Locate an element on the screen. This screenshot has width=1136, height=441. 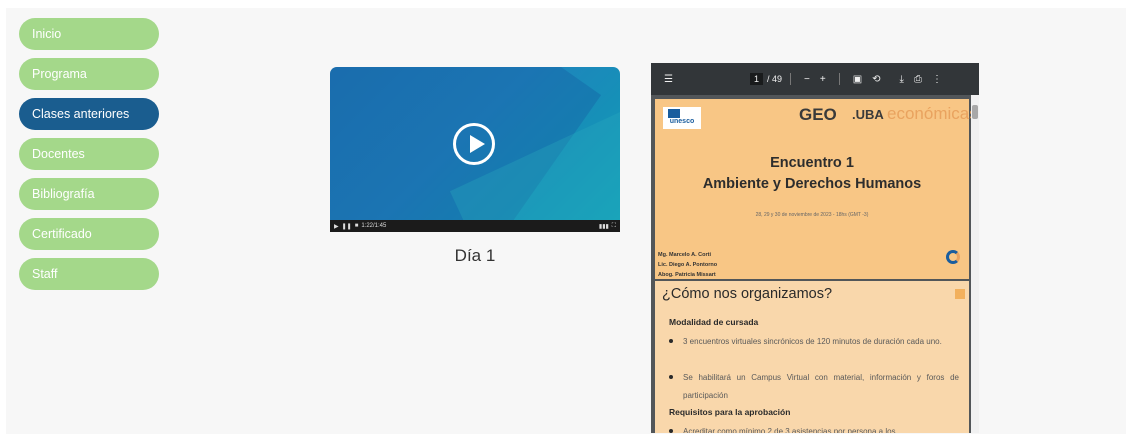
scrollbar-thumb is located at coordinates (975, 112).